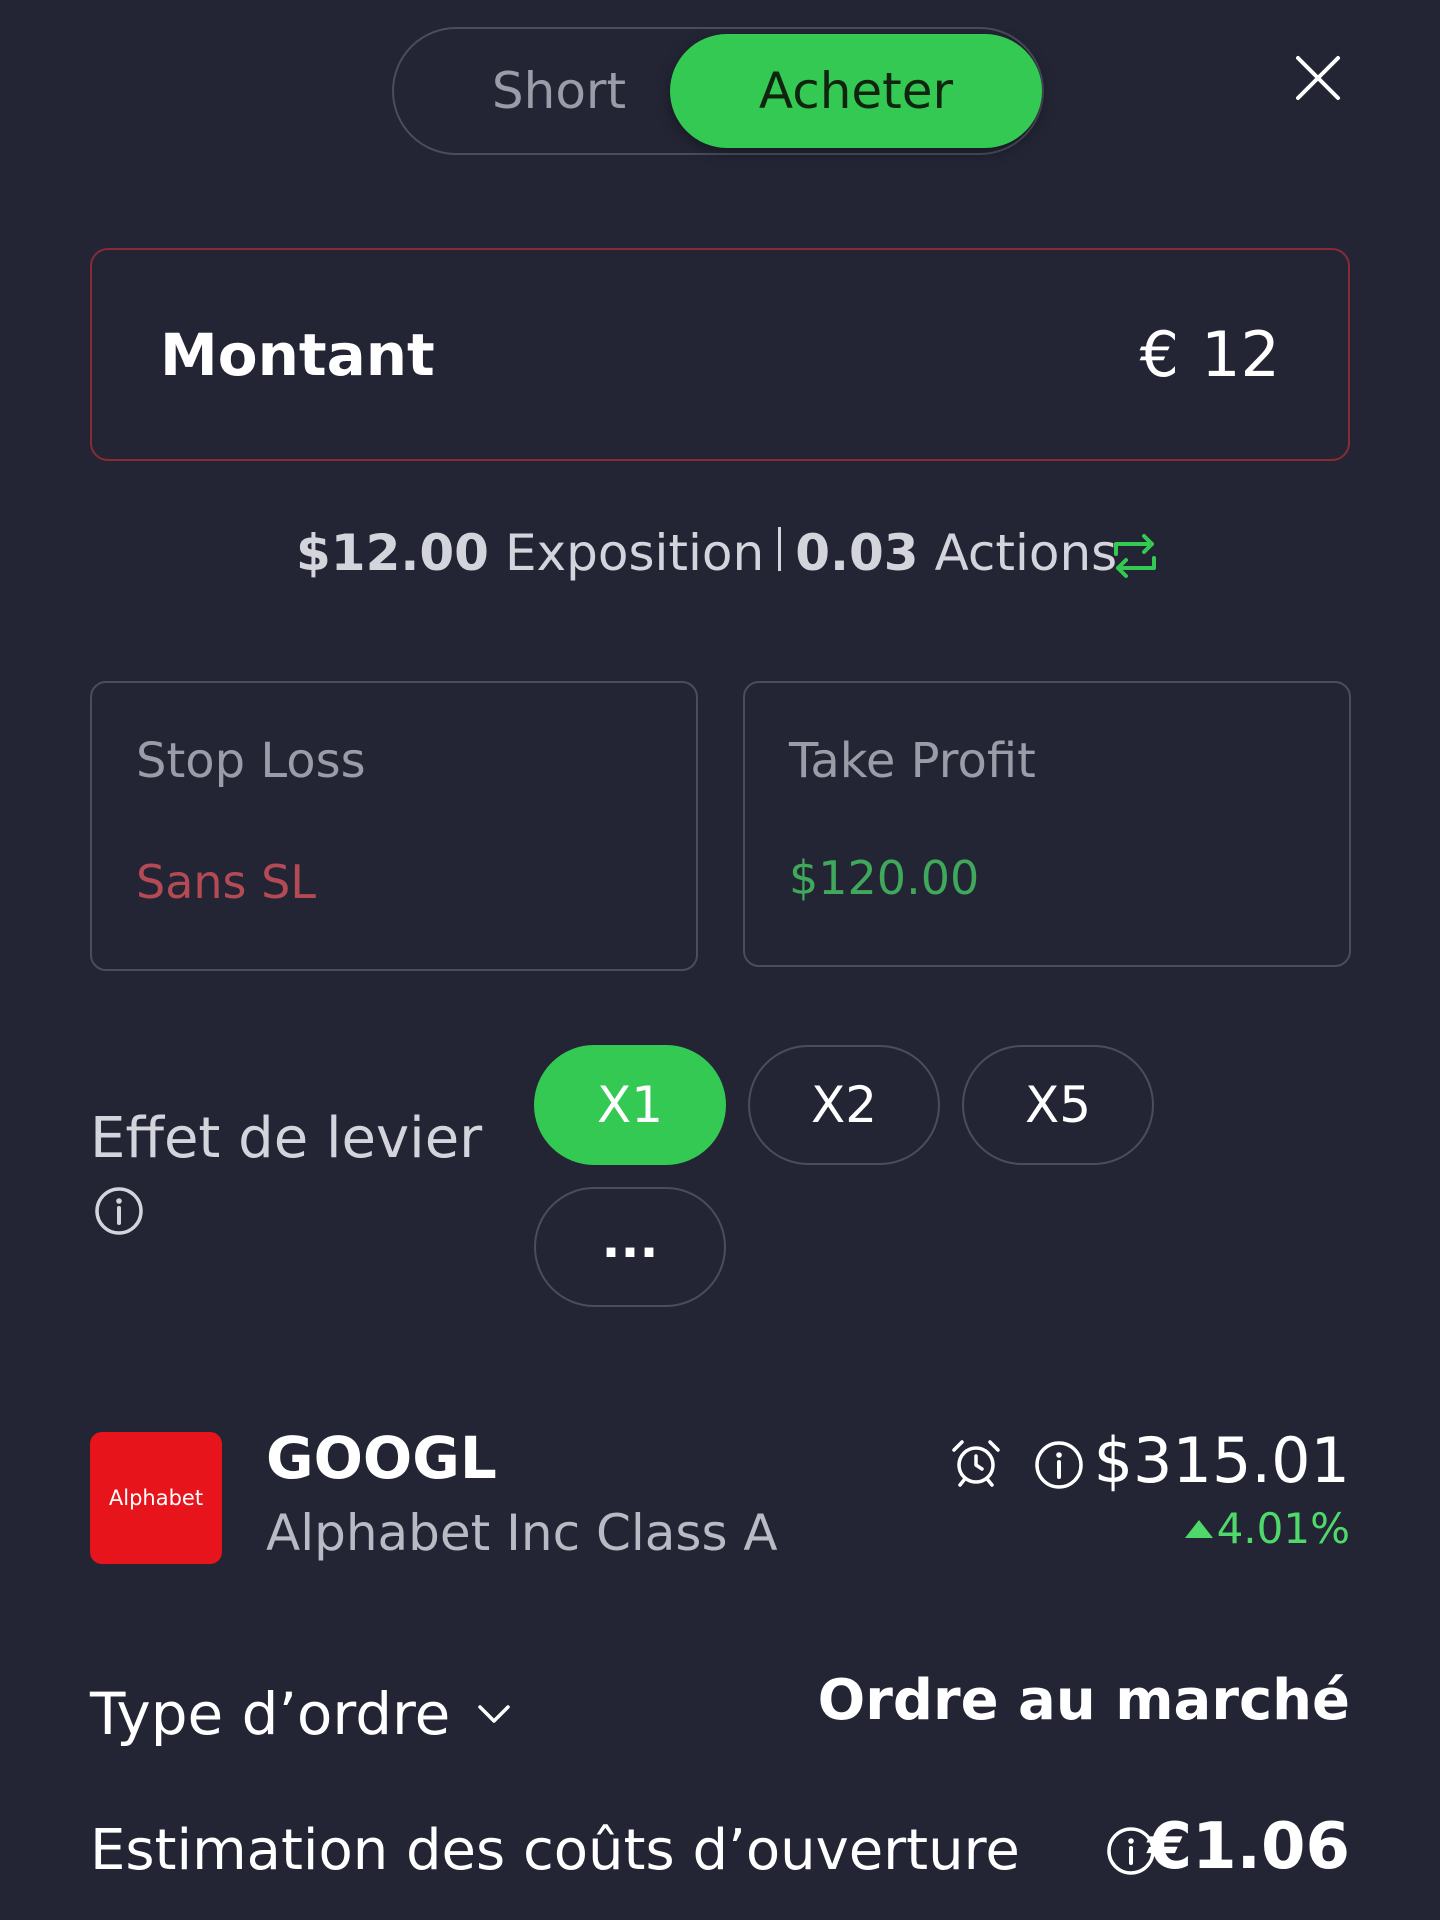  I want to click on opening-costs-value: €1.06, so click(1248, 1847).